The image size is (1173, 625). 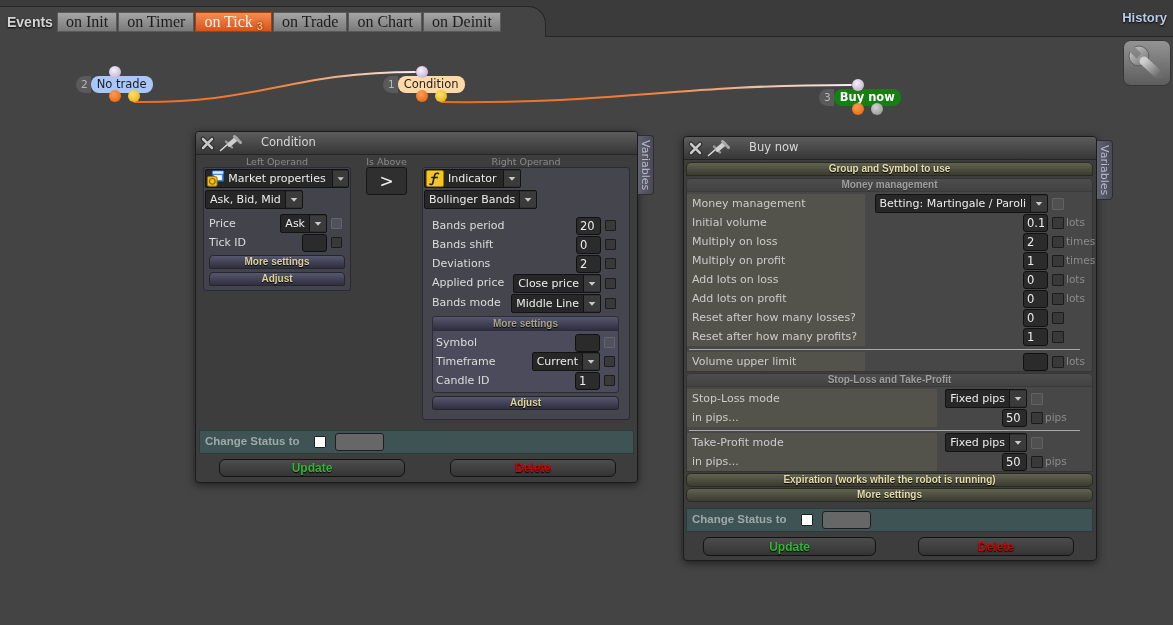 What do you see at coordinates (588, 225) in the screenshot?
I see `input-field: 20` at bounding box center [588, 225].